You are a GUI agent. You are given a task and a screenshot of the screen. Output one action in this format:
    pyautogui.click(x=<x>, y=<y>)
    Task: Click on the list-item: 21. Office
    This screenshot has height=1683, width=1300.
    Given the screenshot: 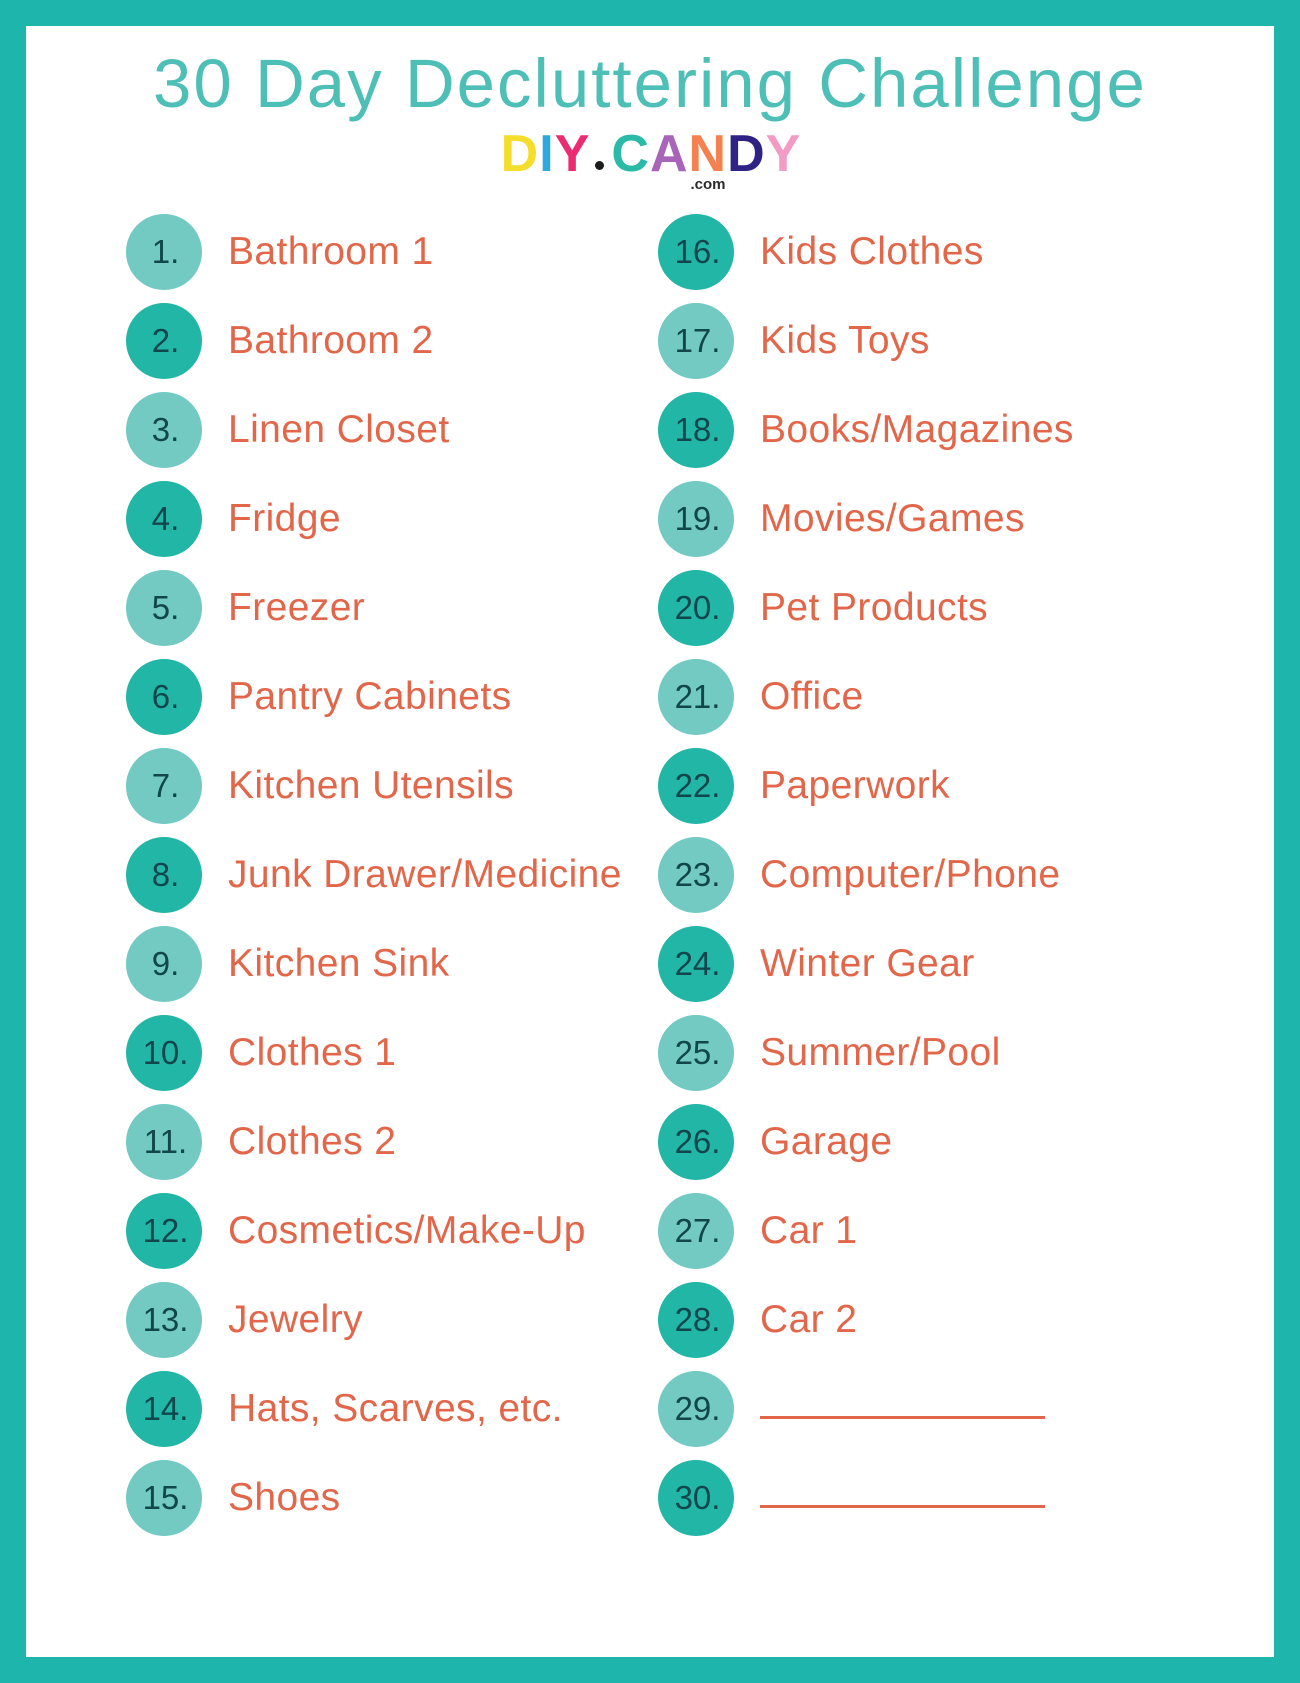 What is the action you would take?
    pyautogui.click(x=966, y=696)
    